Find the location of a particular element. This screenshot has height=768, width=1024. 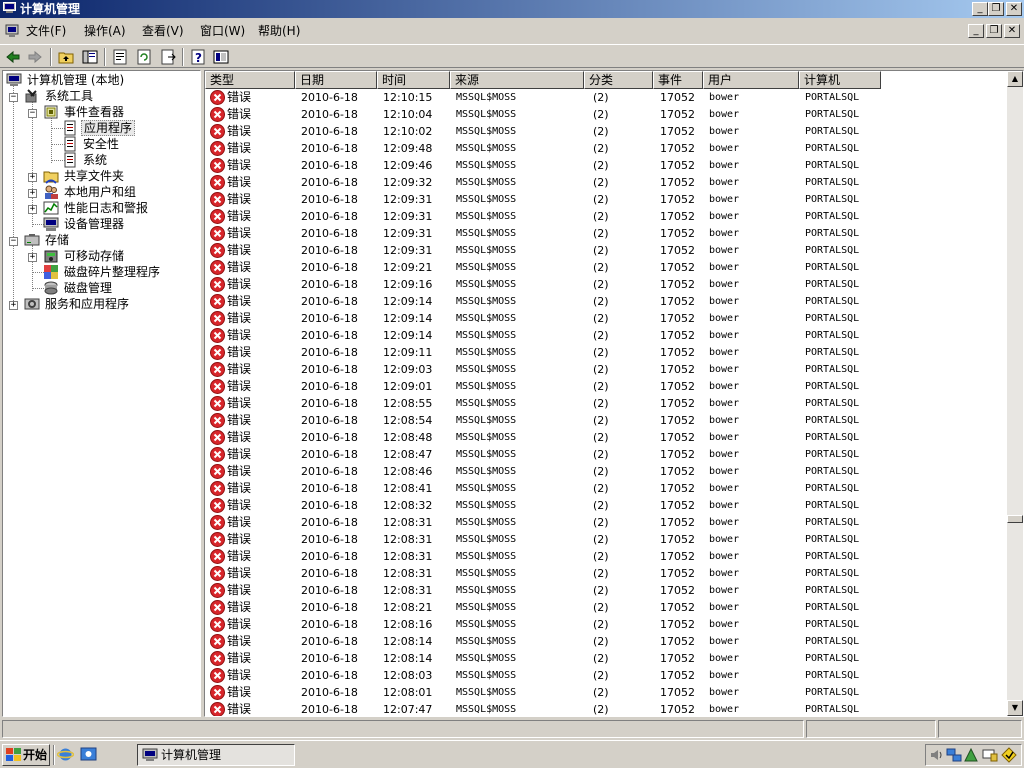

column-header-time: 时间 is located at coordinates (413, 80).